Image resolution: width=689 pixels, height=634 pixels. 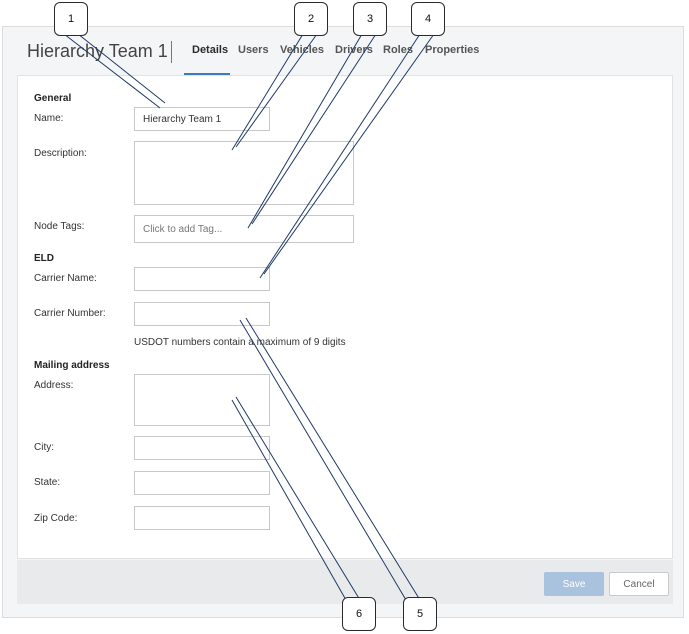 I want to click on name-input, so click(x=202, y=119).